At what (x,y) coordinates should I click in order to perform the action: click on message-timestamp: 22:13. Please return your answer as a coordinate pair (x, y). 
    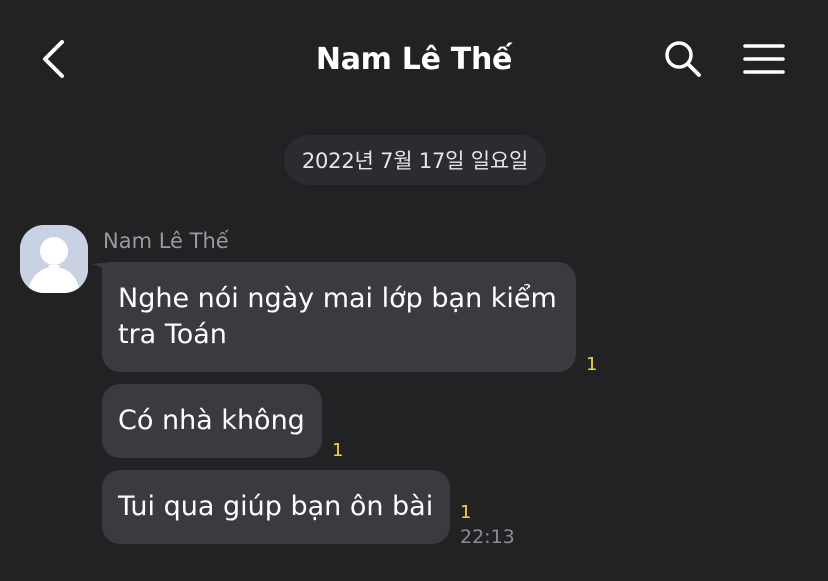
    Looking at the image, I should click on (487, 537).